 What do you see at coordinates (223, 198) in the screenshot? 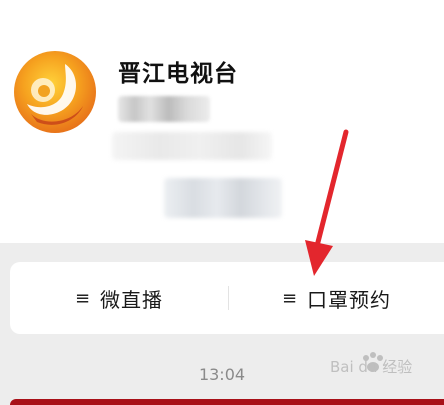
I see `redacted-follow-button` at bounding box center [223, 198].